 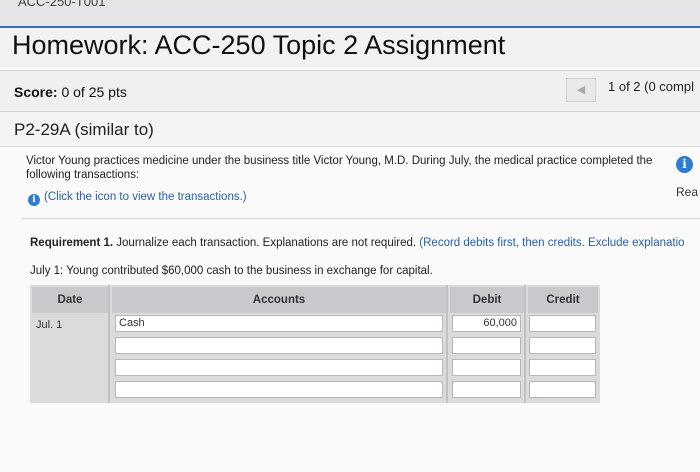 What do you see at coordinates (279, 323) in the screenshot?
I see `account-field: Cash` at bounding box center [279, 323].